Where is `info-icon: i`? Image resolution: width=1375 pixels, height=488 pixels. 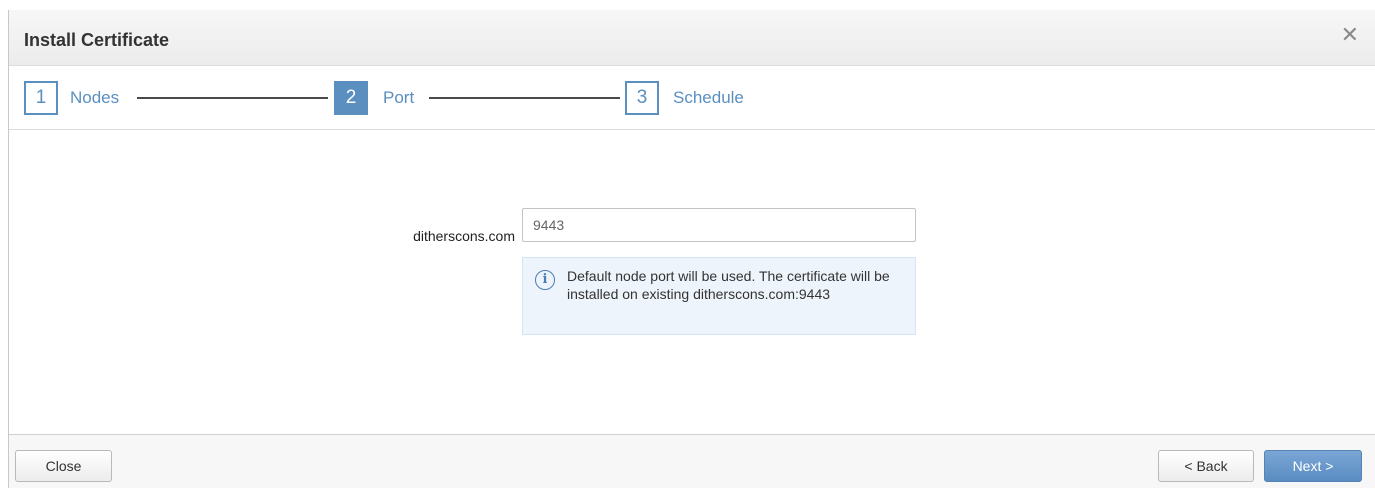 info-icon: i is located at coordinates (545, 280).